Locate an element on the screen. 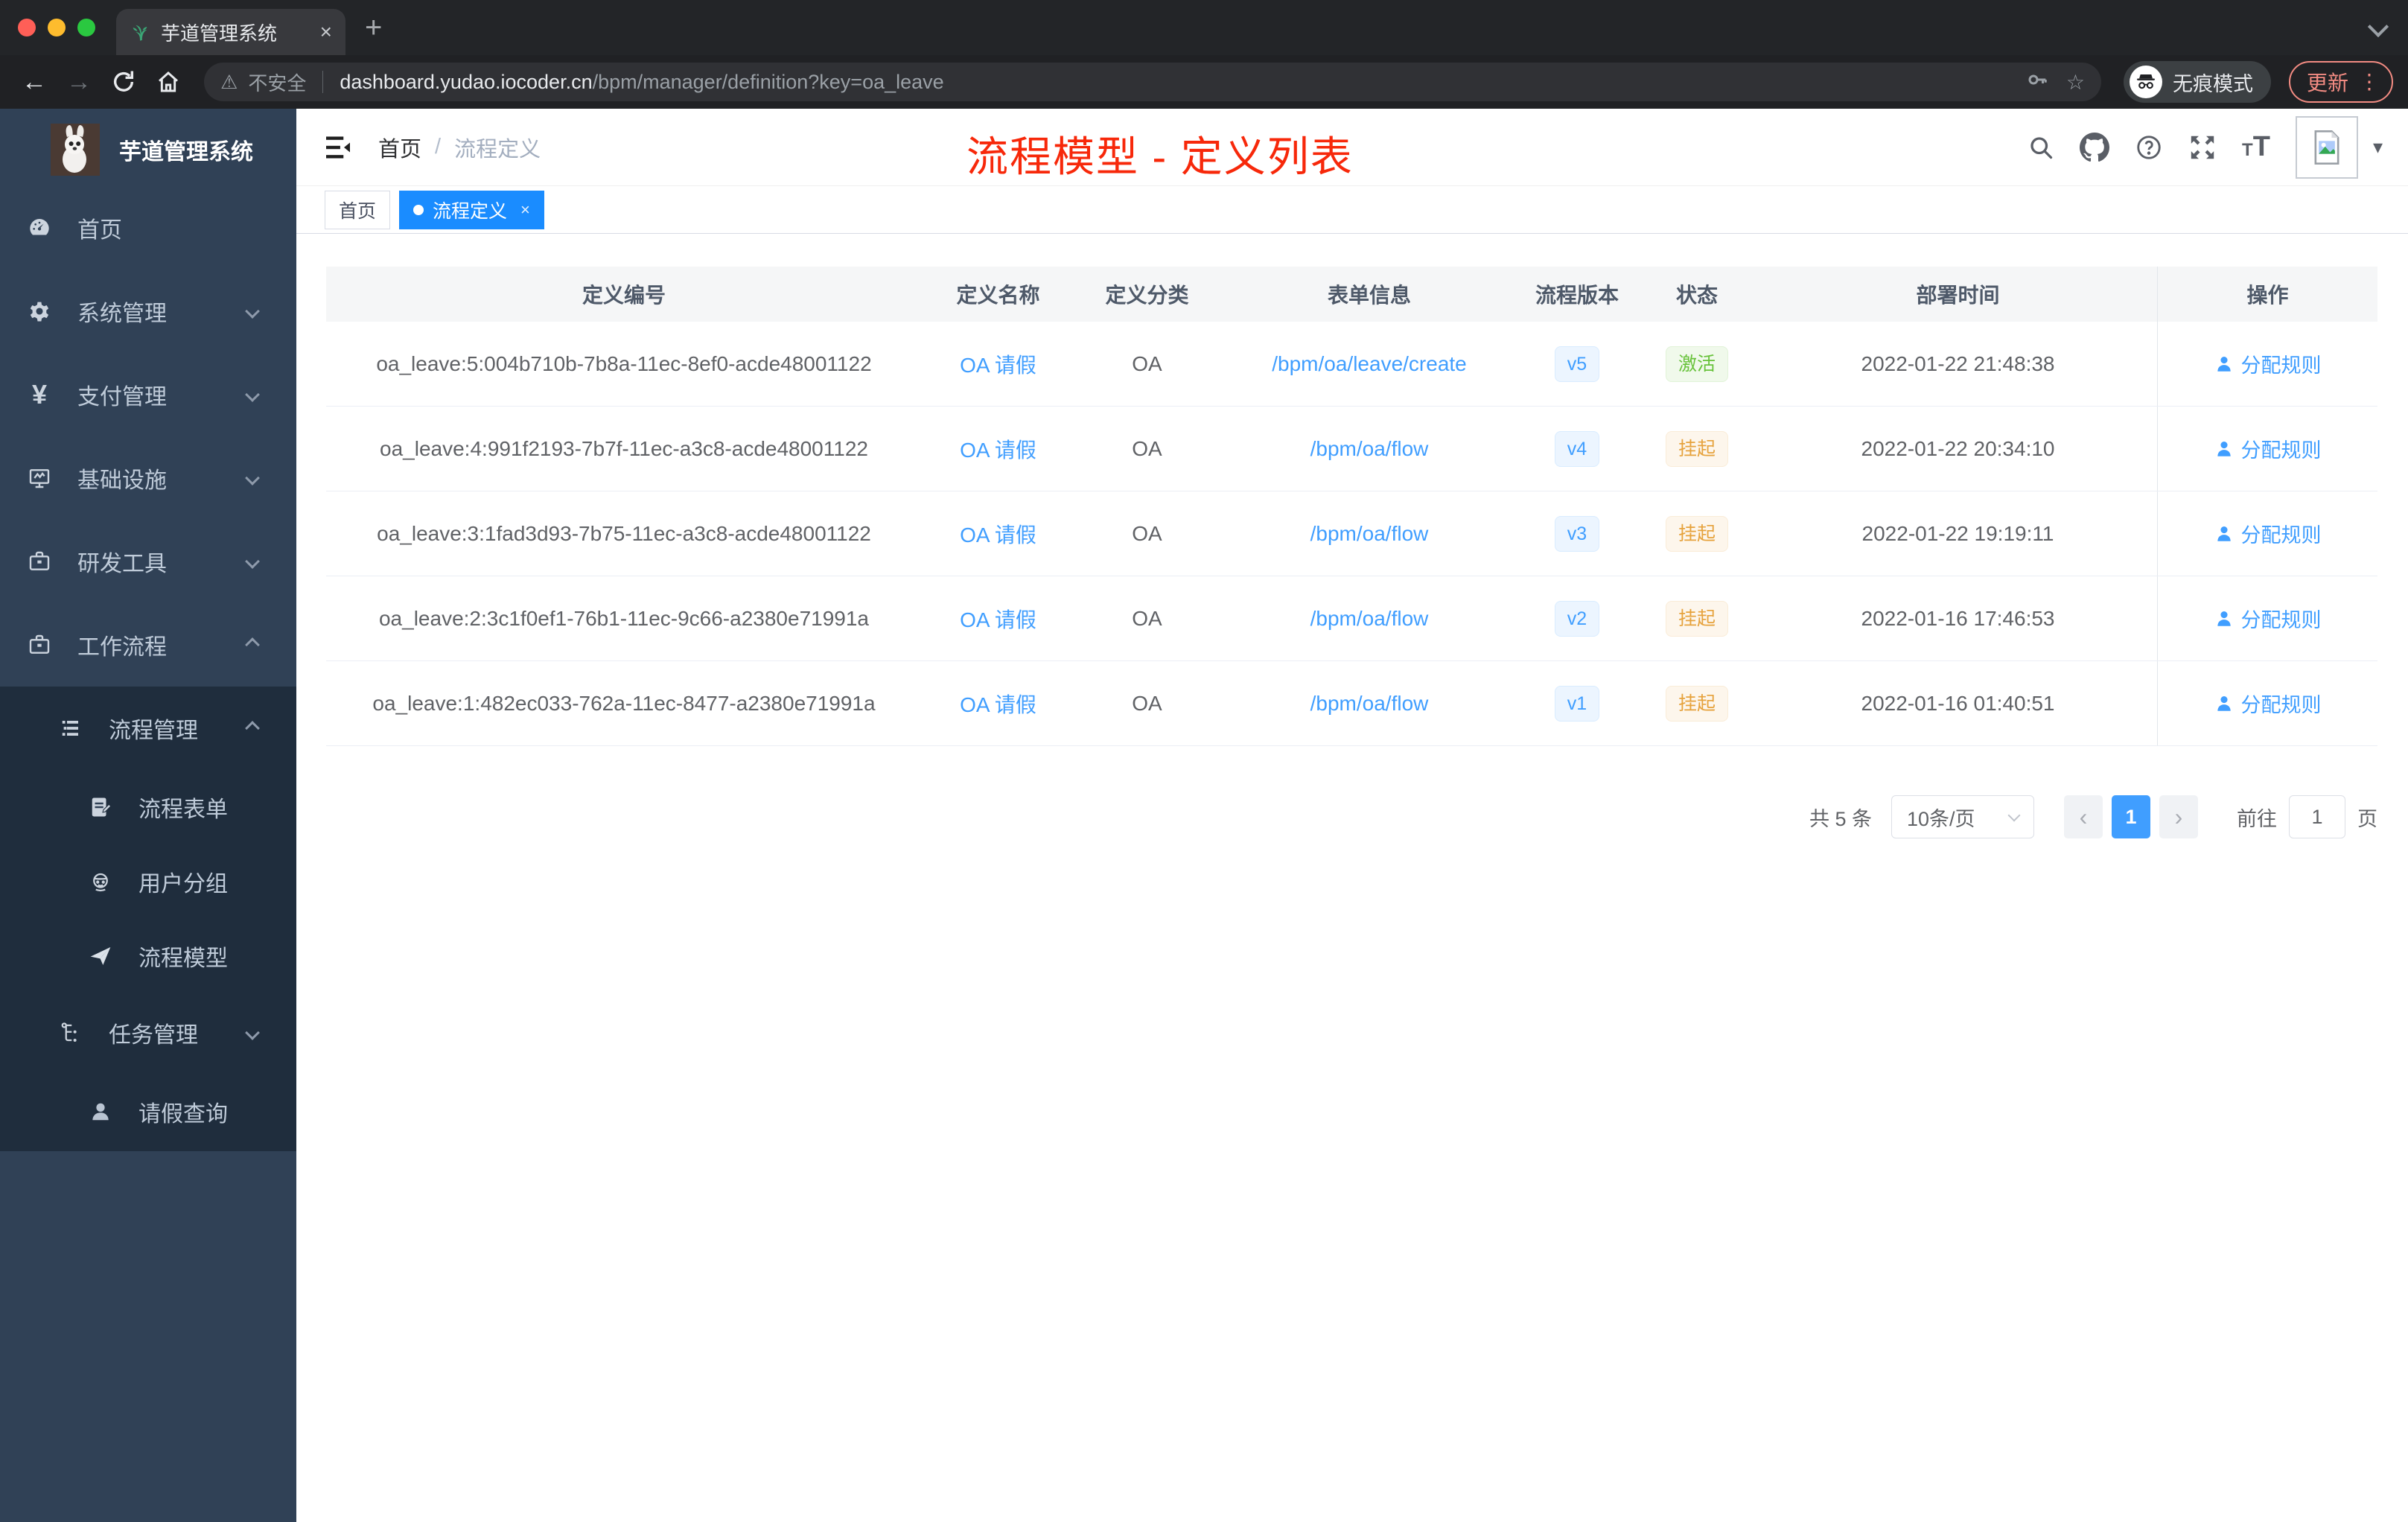 The width and height of the screenshot is (2408, 1522). browser-tab: 芋道管理系统 × is located at coordinates (230, 32).